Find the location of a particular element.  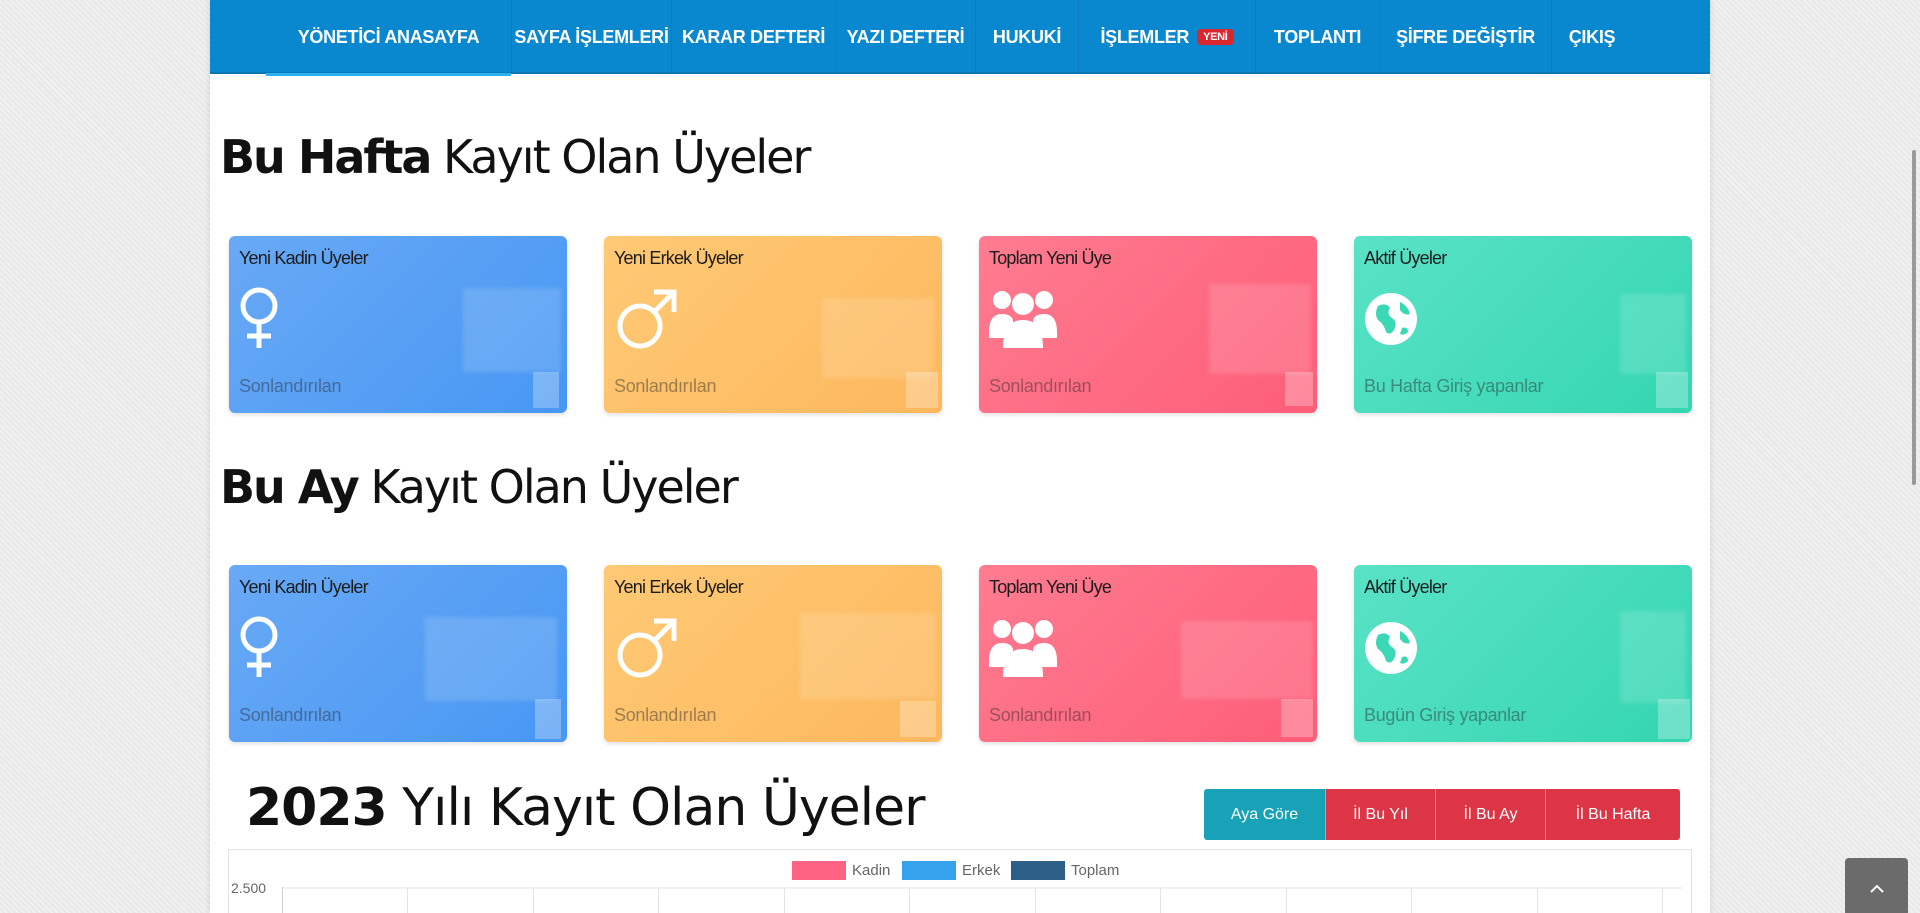

year-section-title: 2023 Yılı Kayıt Olan Üyeler is located at coordinates (585, 808).